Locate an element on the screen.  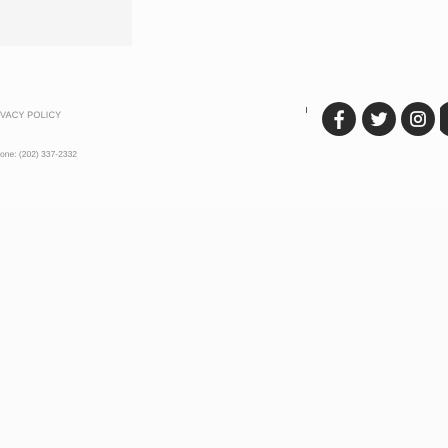
twitter-icon is located at coordinates (379, 119).